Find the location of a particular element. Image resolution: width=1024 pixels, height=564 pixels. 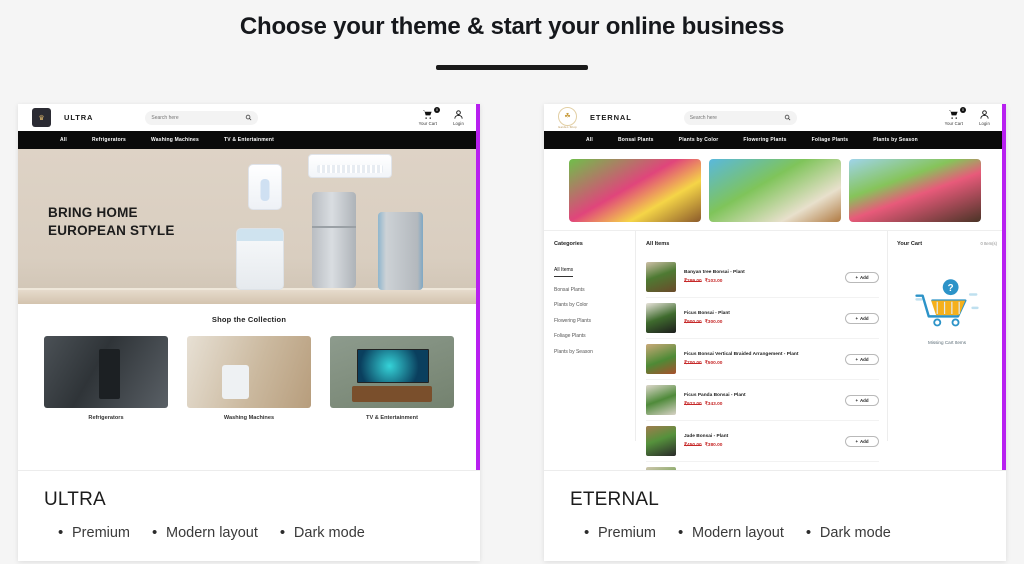

collection-tile-washing-machines: Washing Machines is located at coordinates (249, 378).